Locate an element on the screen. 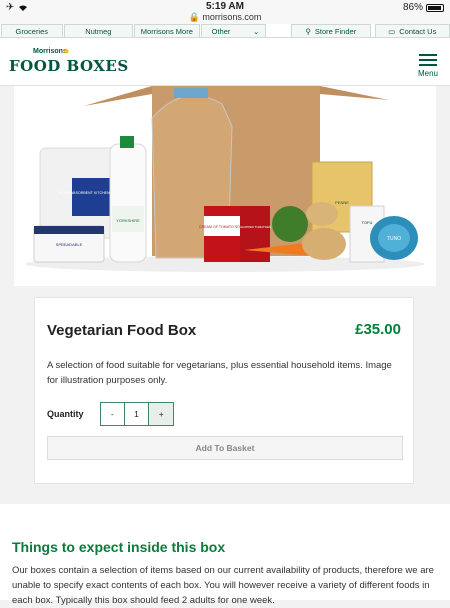 This screenshot has height=608, width=450. tab-contact-us: ▭ Contact Us is located at coordinates (412, 30).